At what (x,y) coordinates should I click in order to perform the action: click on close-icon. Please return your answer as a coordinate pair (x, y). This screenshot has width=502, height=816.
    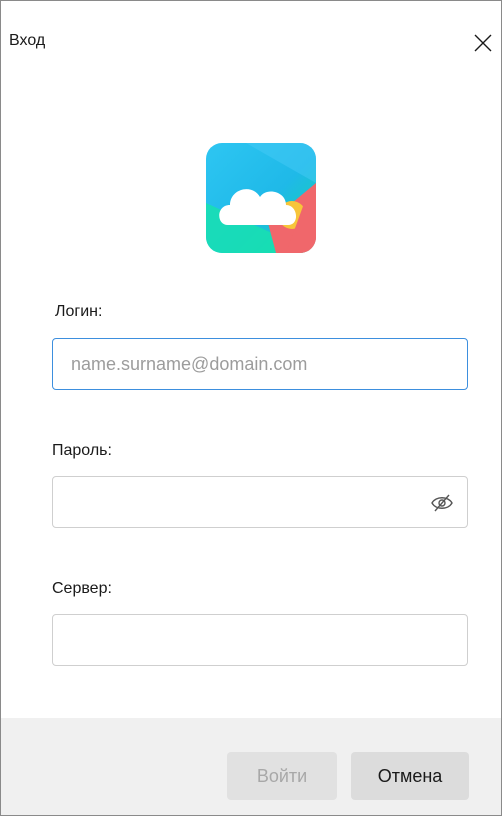
    Looking at the image, I should click on (483, 43).